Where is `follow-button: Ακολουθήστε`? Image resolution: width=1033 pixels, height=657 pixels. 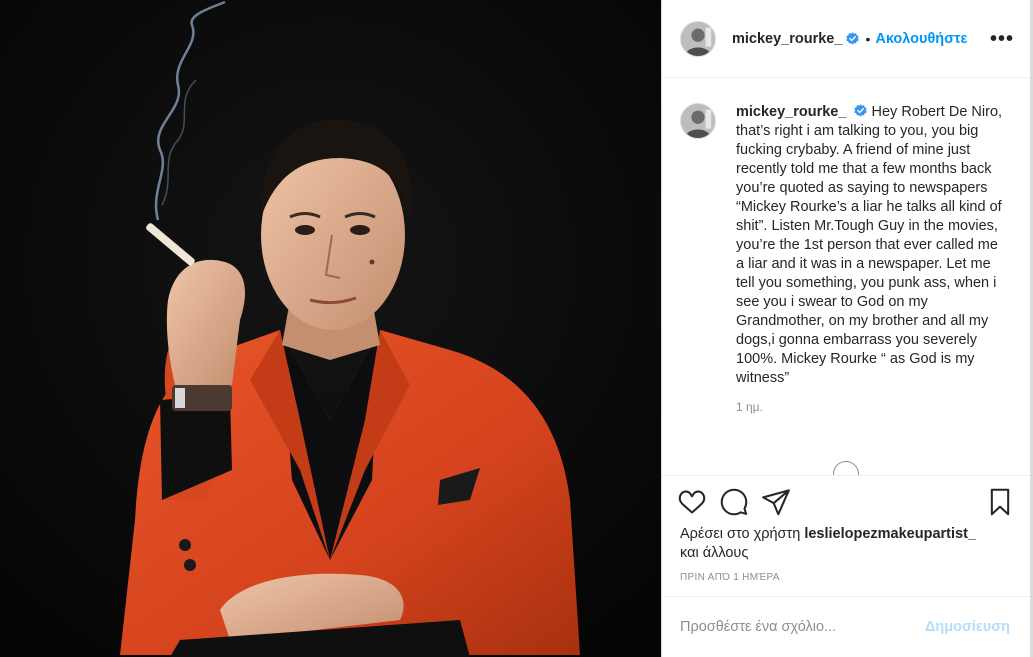
follow-button: Ακολουθήστε is located at coordinates (921, 39).